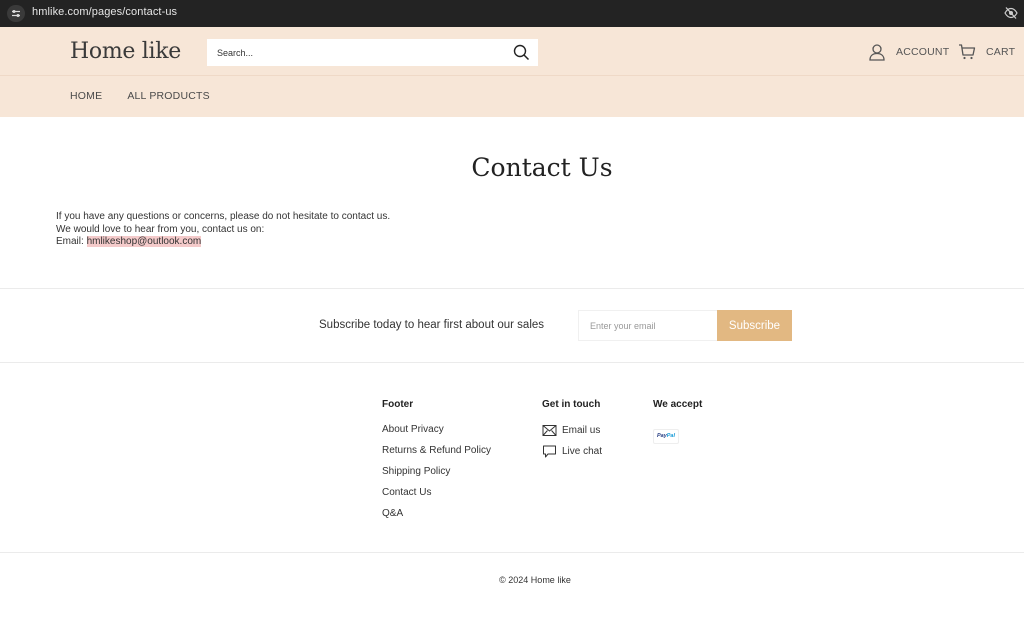 The image size is (1024, 618). Describe the element at coordinates (677, 421) in the screenshot. I see `footer-column-payment: We accept PayPal` at that location.